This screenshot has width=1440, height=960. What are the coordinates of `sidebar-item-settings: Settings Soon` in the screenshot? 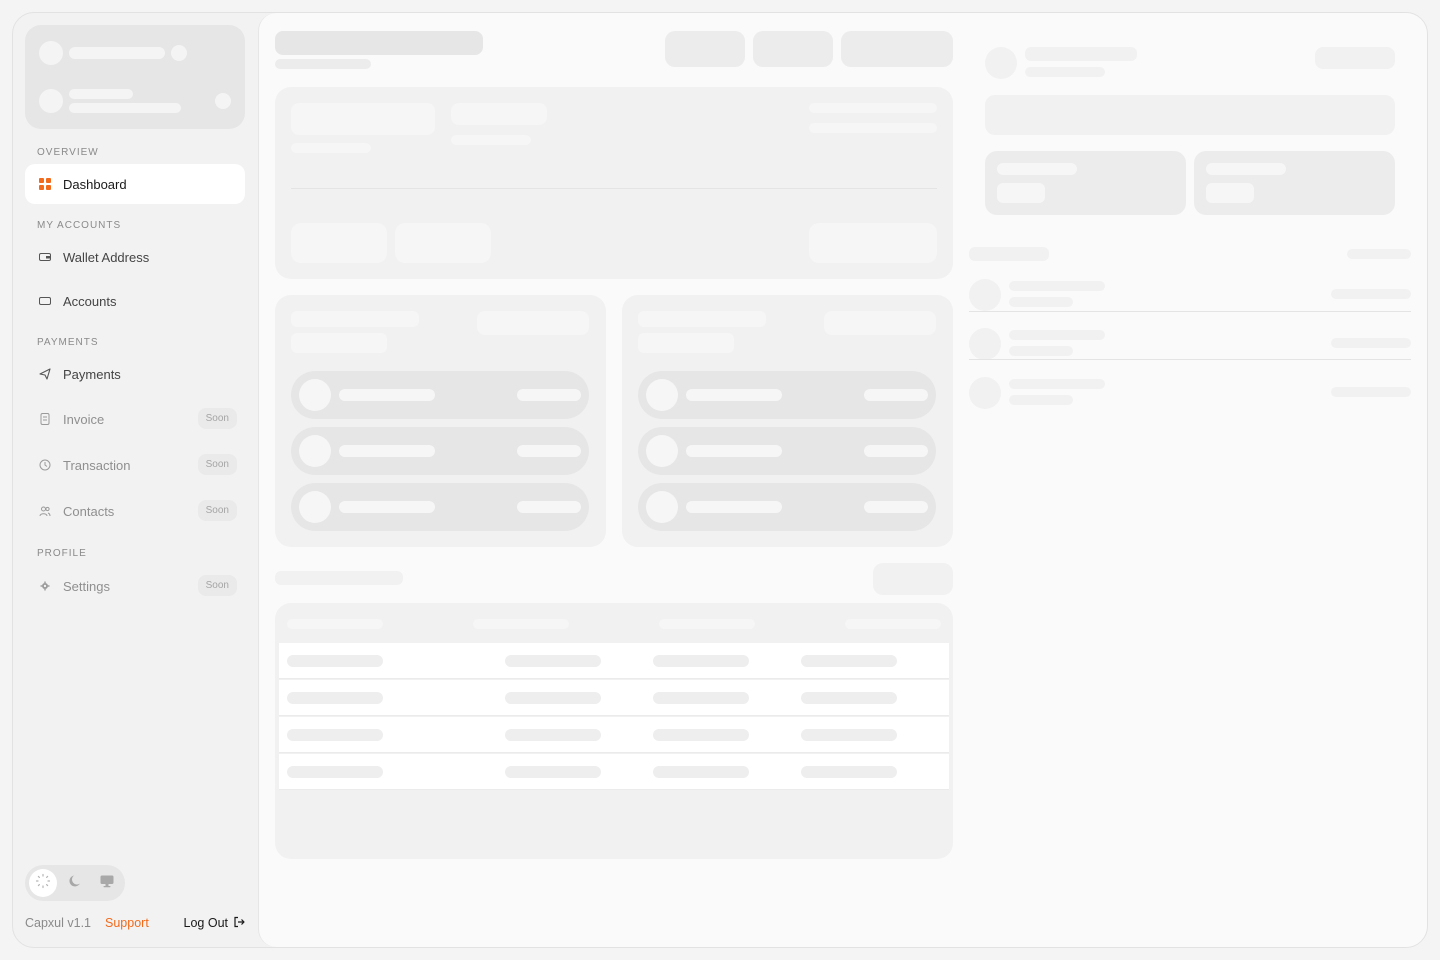 It's located at (135, 586).